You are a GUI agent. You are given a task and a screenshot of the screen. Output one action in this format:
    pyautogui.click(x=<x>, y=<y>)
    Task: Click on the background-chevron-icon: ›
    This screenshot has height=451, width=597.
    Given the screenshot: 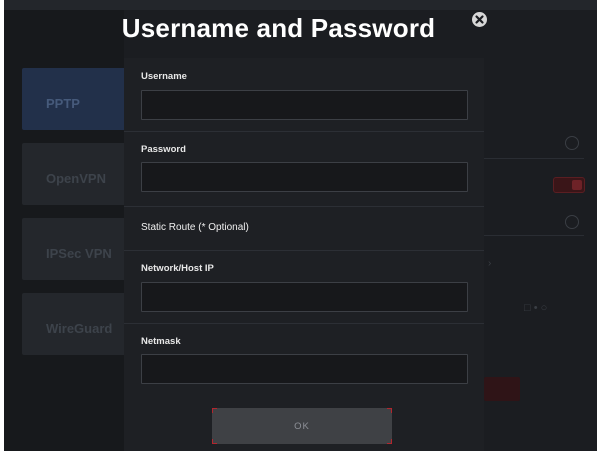 What is the action you would take?
    pyautogui.click(x=490, y=263)
    